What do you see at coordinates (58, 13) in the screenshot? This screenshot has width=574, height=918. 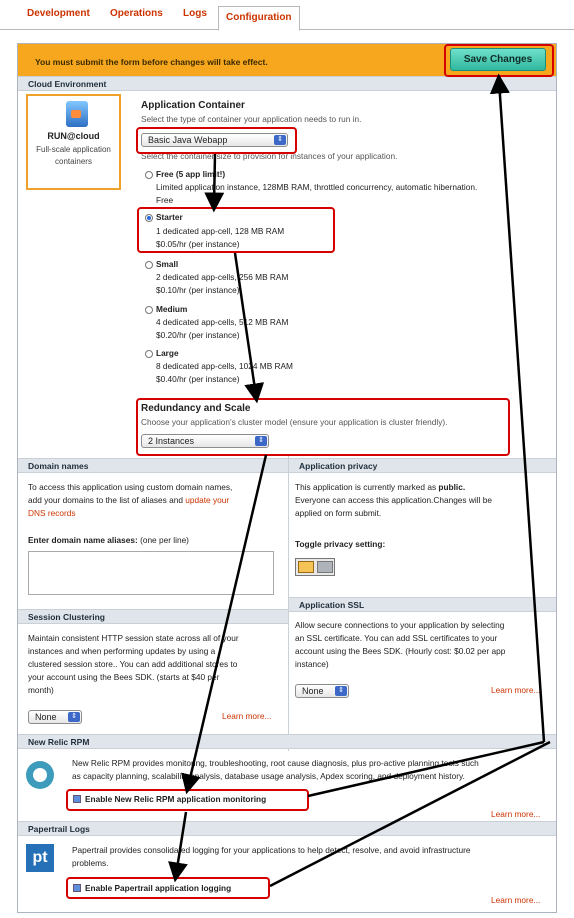 I see `tab-development: Development` at bounding box center [58, 13].